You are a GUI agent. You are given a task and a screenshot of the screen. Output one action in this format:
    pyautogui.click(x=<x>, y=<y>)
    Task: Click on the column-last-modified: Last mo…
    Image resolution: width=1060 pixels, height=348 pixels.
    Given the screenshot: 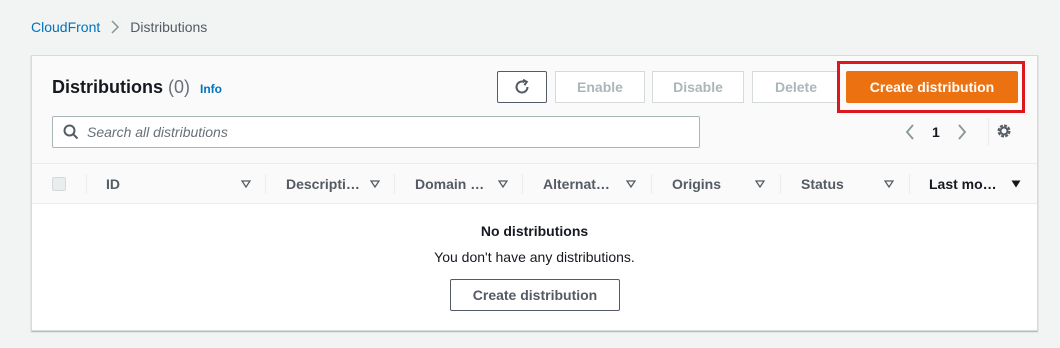 What is the action you would take?
    pyautogui.click(x=979, y=184)
    